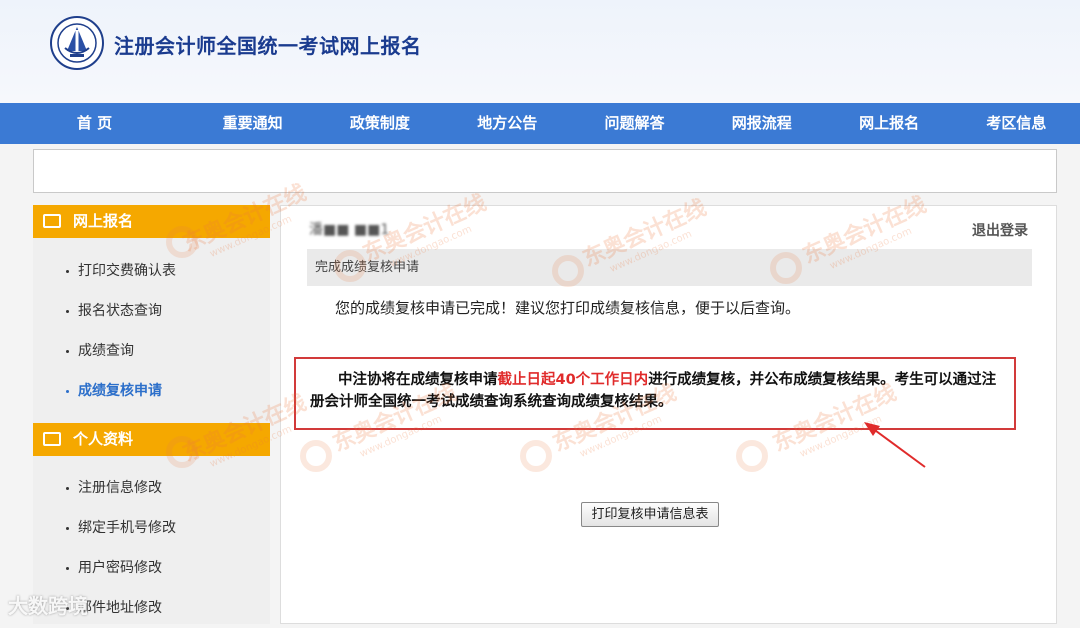 Image resolution: width=1080 pixels, height=628 pixels. What do you see at coordinates (151, 351) in the screenshot?
I see `sidebar-item-score-query: 成绩查询` at bounding box center [151, 351].